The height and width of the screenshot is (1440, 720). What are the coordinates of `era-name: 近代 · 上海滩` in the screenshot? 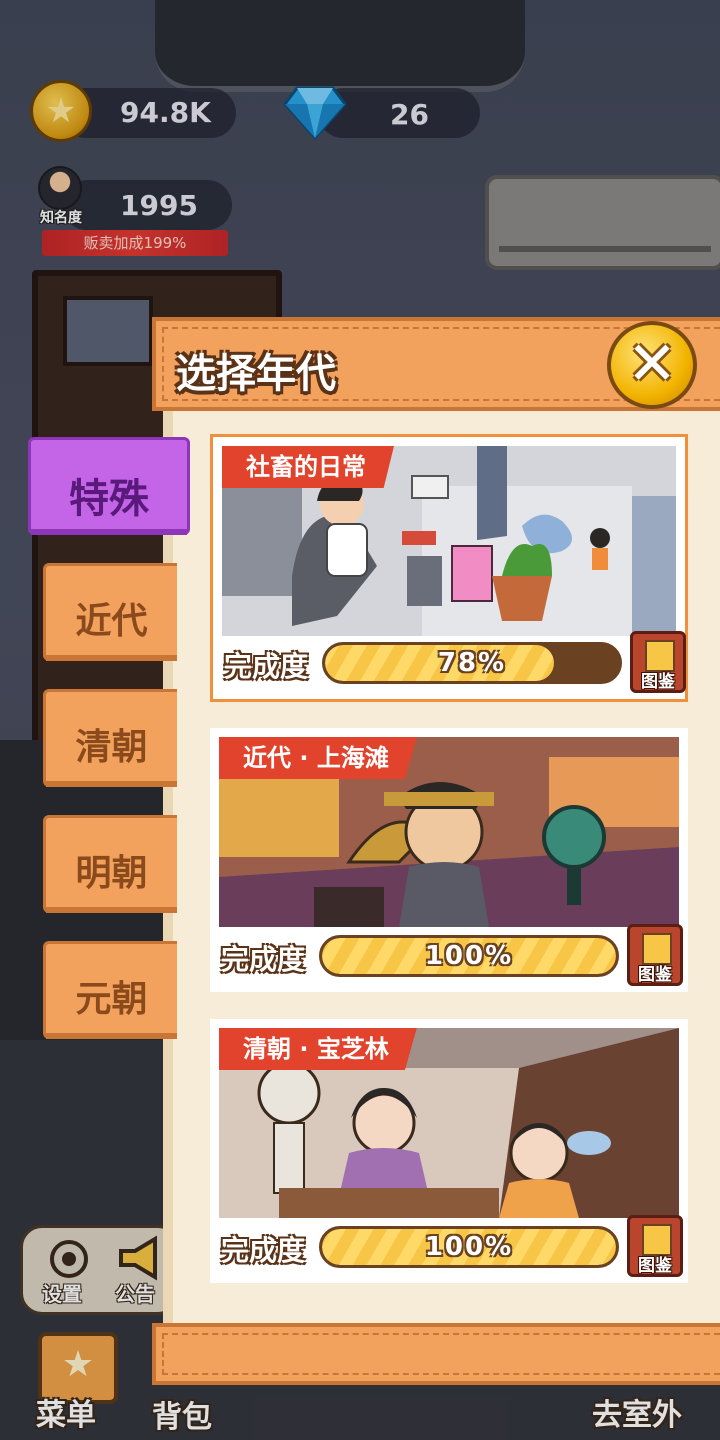 It's located at (318, 758).